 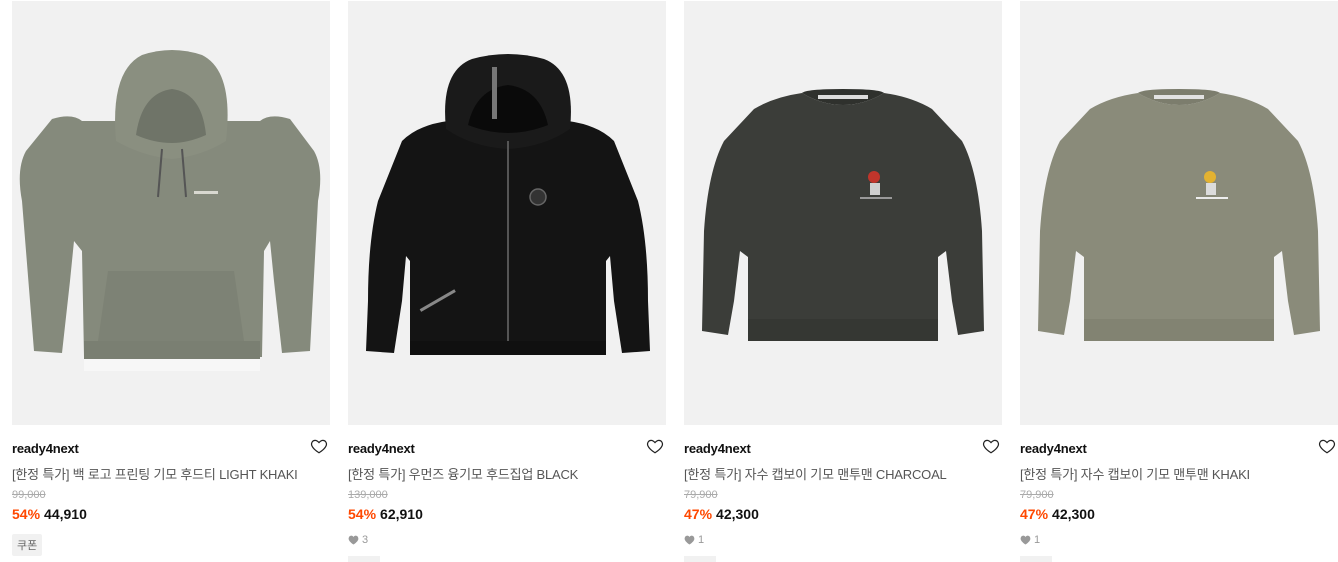 I want to click on price-row: 54% 62,910, so click(x=385, y=514).